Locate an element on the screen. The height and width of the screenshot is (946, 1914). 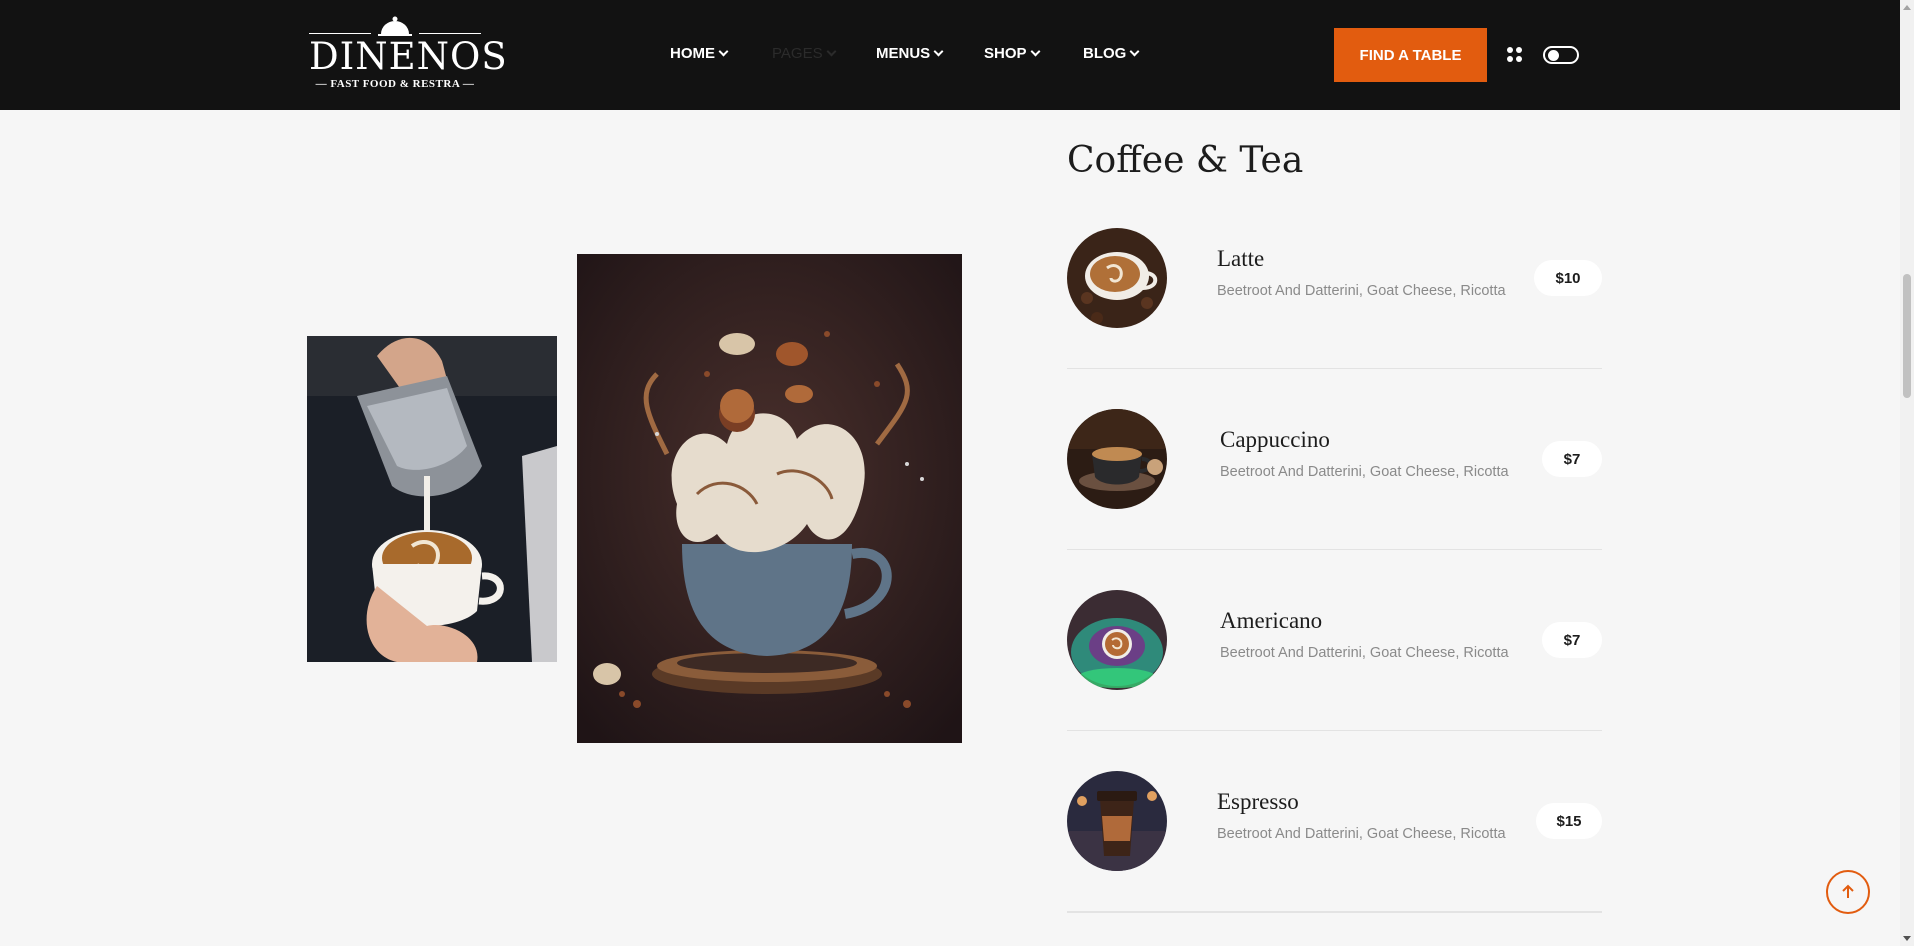
logo-rule-right is located at coordinates (450, 33).